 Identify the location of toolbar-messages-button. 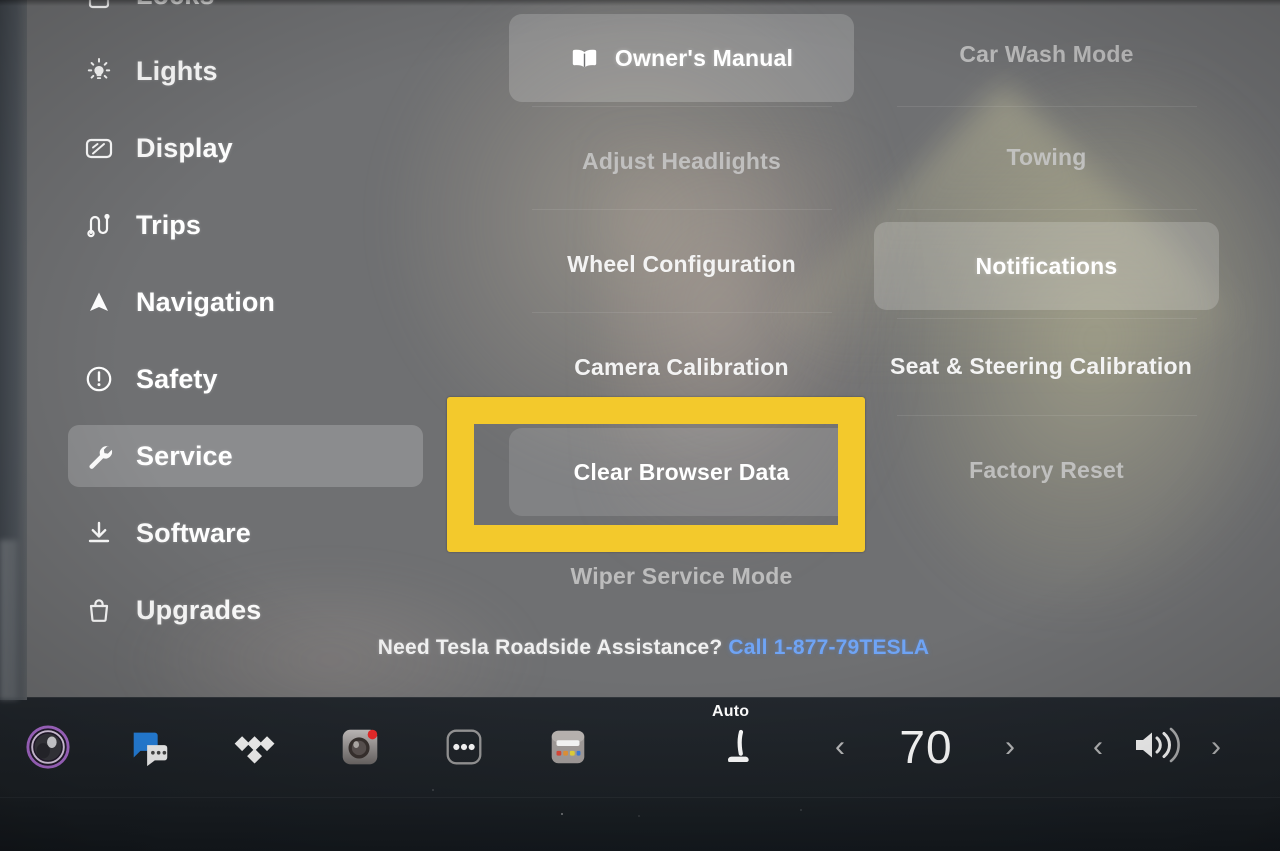
(150, 747).